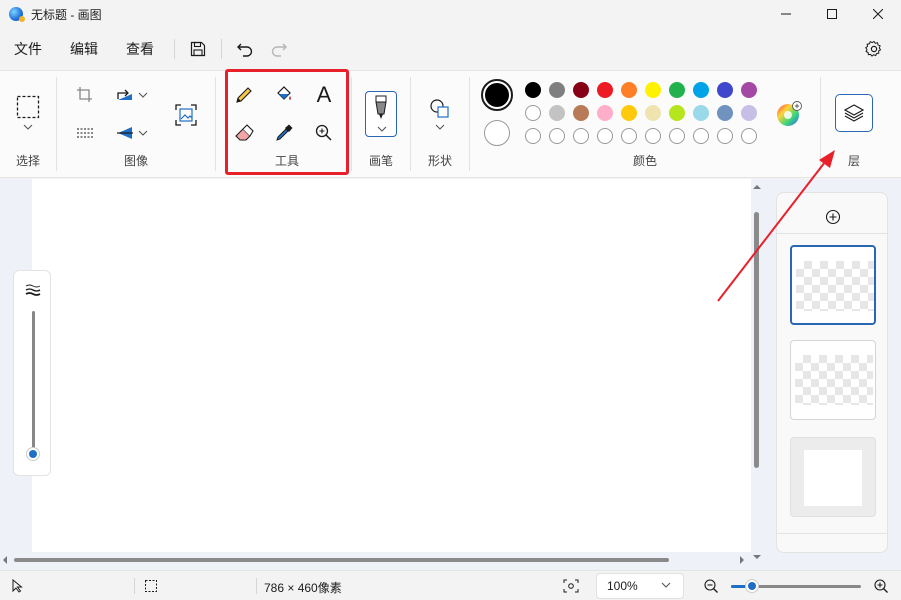  Describe the element at coordinates (789, 114) in the screenshot. I see `edit-colors-button` at that location.